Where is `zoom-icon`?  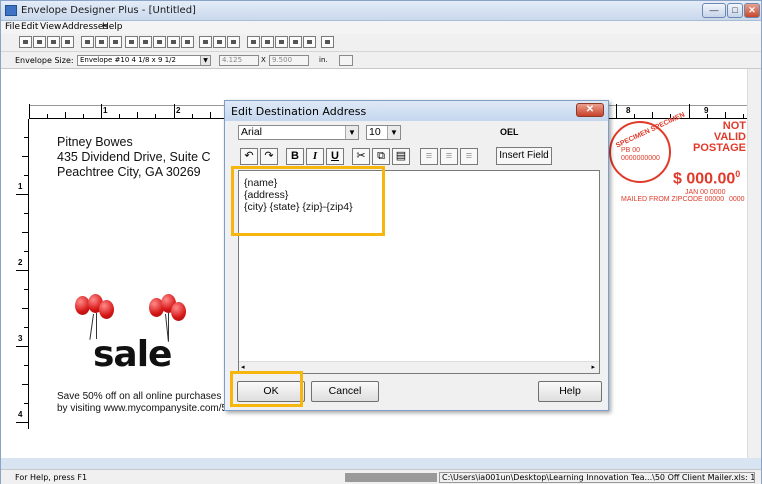
zoom-icon is located at coordinates (219, 42).